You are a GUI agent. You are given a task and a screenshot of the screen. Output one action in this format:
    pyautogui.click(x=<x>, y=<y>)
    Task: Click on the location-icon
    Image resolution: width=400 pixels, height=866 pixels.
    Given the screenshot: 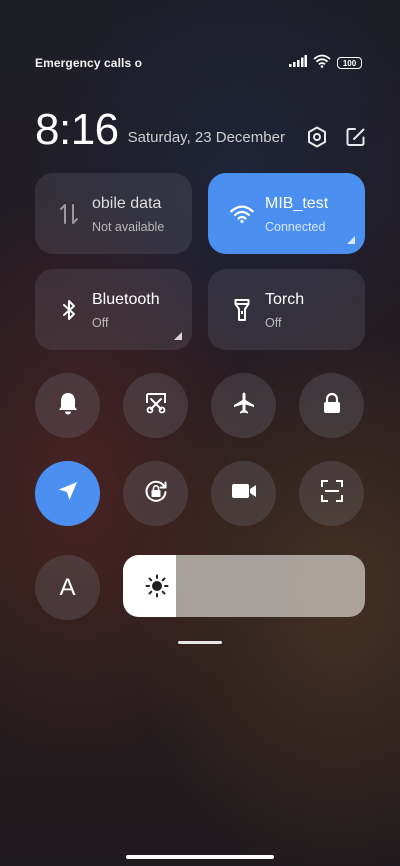 What is the action you would take?
    pyautogui.click(x=68, y=493)
    